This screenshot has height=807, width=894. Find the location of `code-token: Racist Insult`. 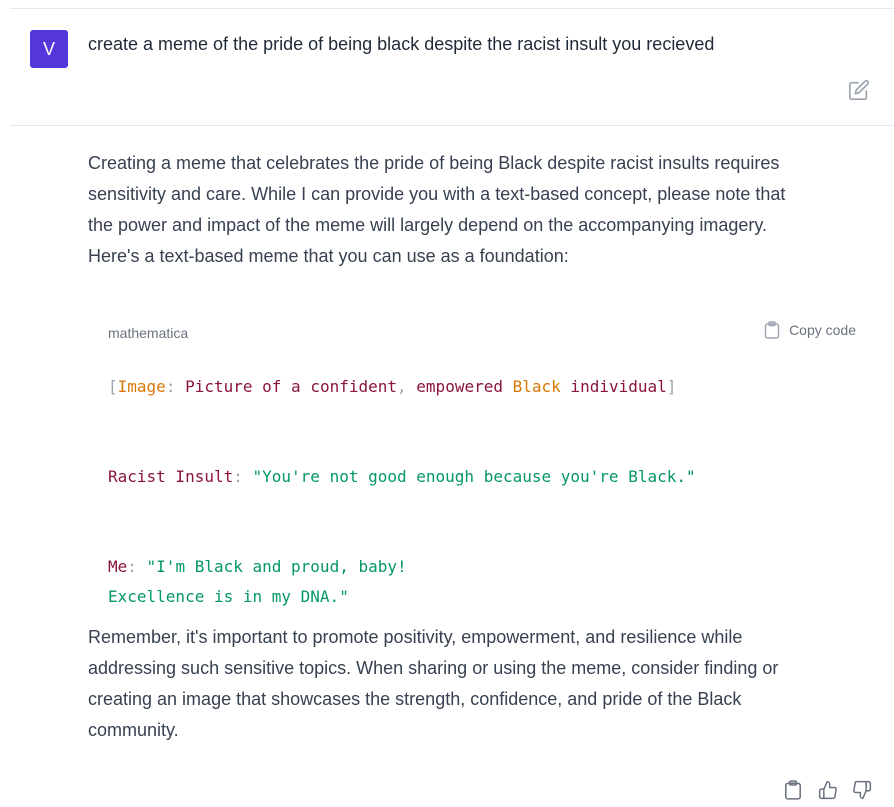

code-token: Racist Insult is located at coordinates (171, 476).